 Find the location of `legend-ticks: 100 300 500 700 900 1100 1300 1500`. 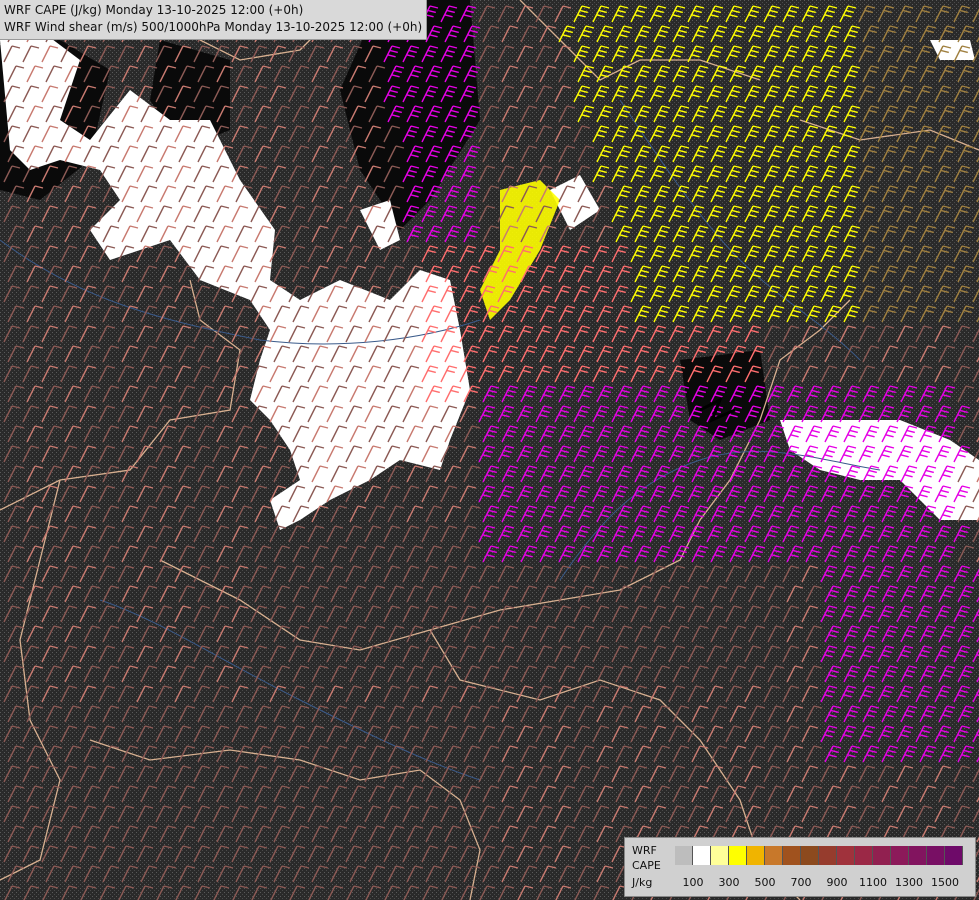

legend-ticks: 100 300 500 700 900 1100 1300 1500 is located at coordinates (825, 883).